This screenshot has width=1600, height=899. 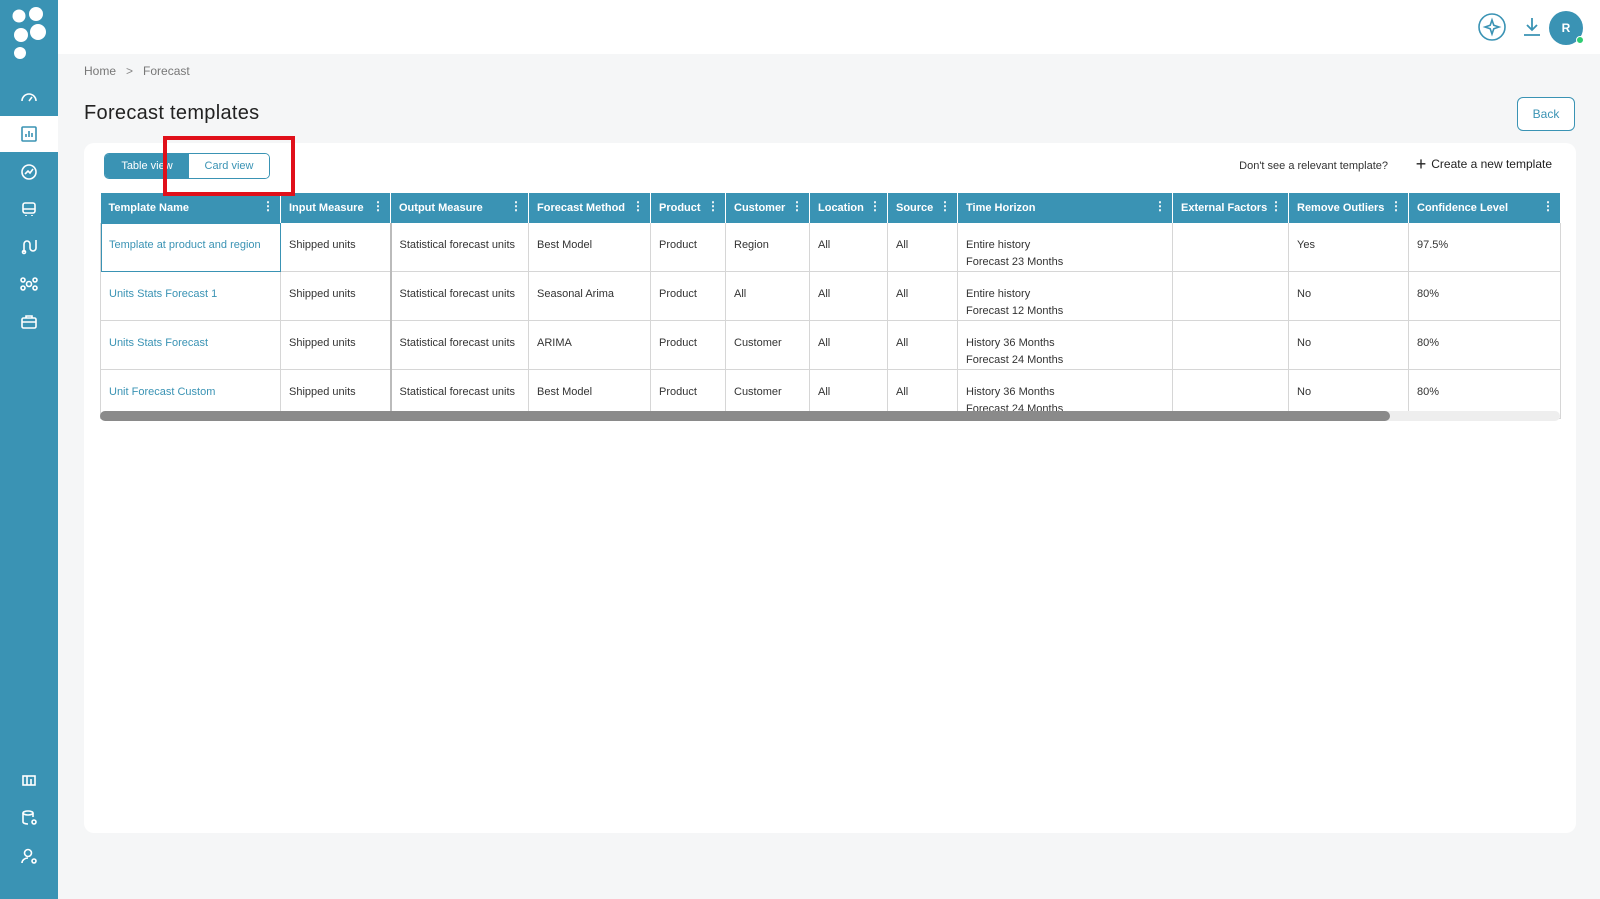 I want to click on user-settings-icon, so click(x=29, y=856).